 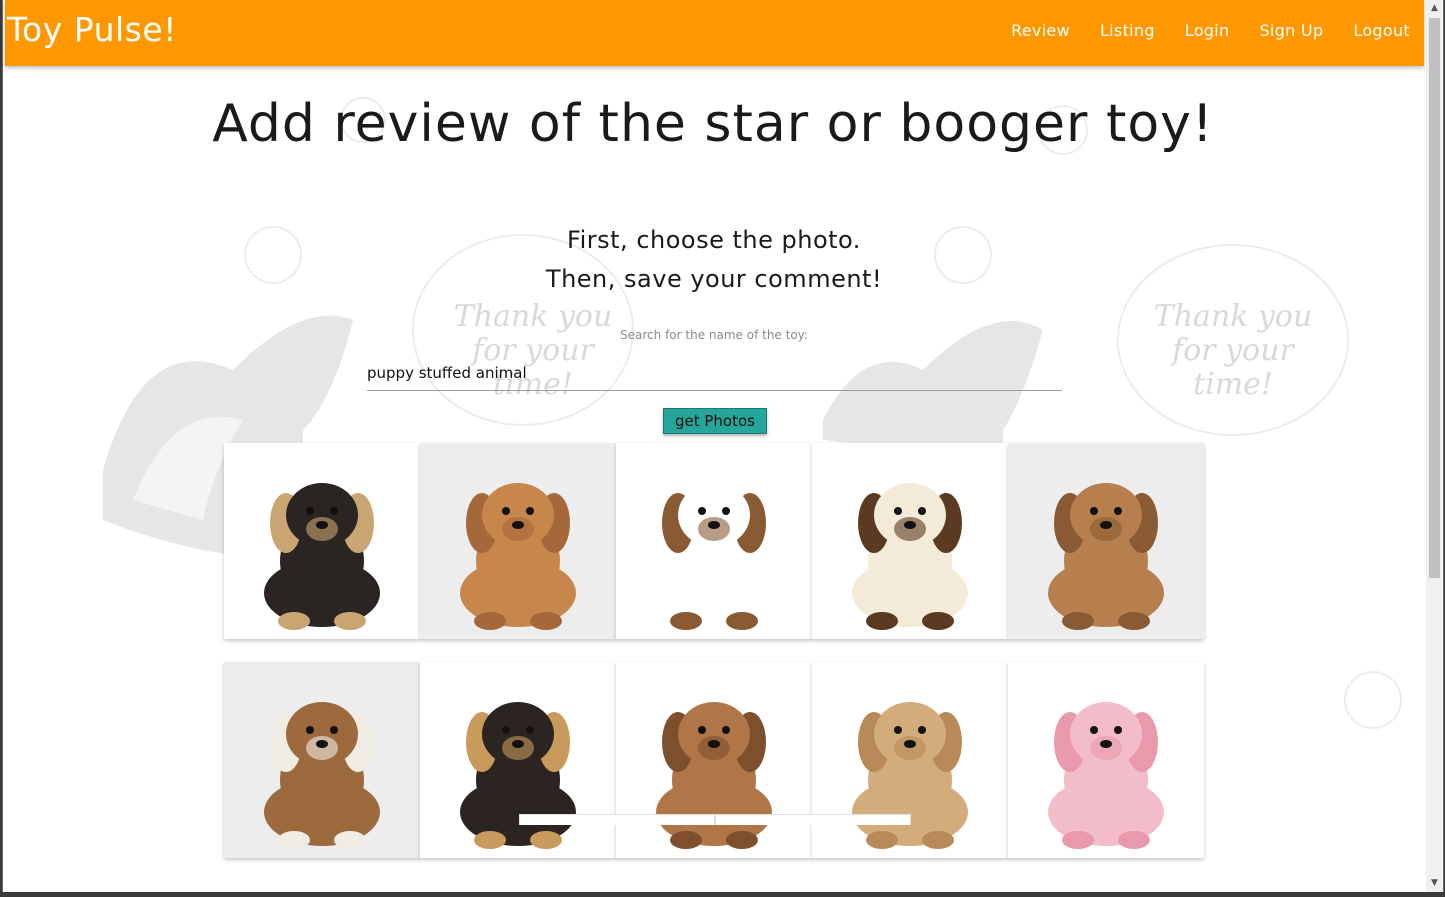 I want to click on nav-link-logout: Logout, so click(x=1381, y=30).